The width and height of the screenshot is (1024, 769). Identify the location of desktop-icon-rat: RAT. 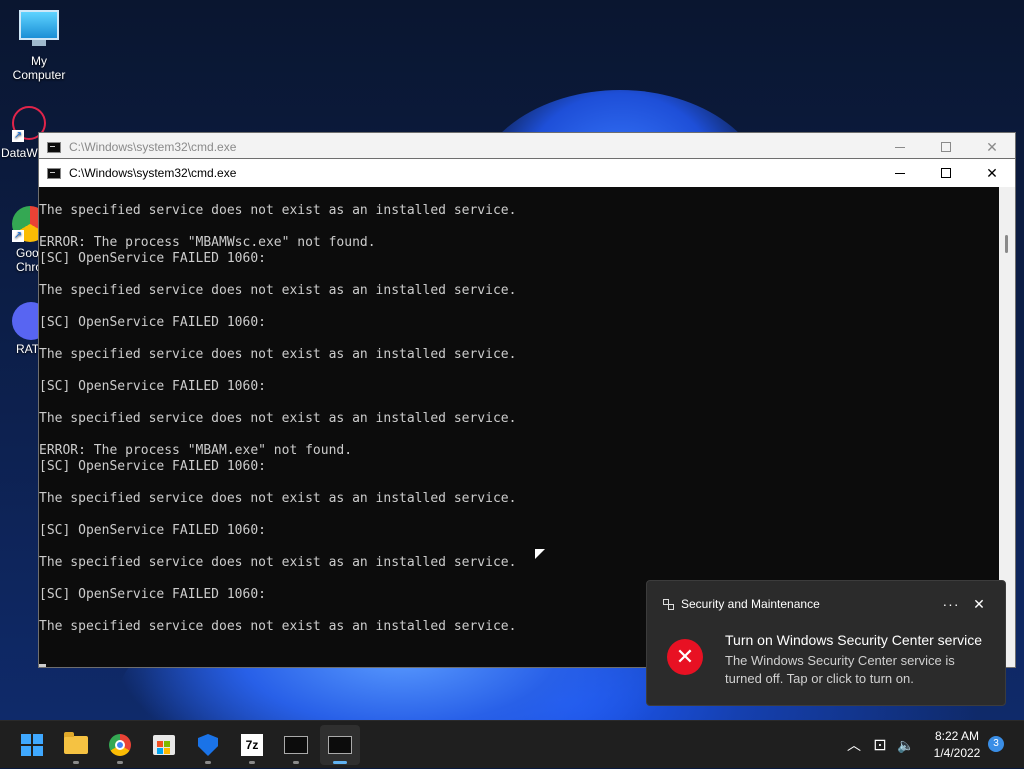
(25, 329).